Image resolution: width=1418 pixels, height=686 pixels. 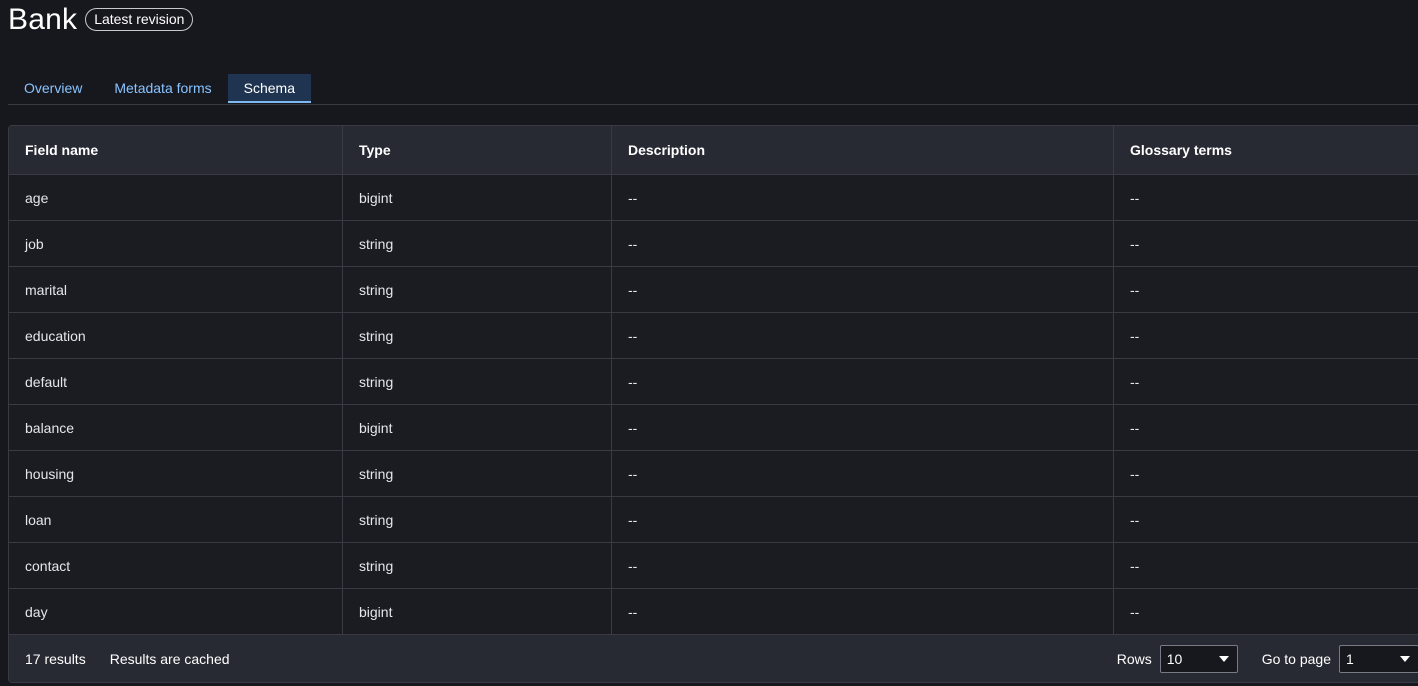 I want to click on cell-field-name: default, so click(x=176, y=381).